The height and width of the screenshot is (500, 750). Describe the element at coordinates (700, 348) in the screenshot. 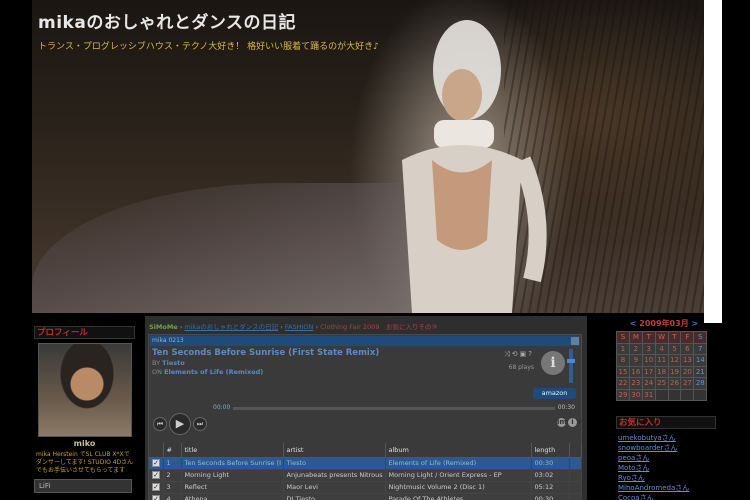

I see `calendar-day: 7` at that location.